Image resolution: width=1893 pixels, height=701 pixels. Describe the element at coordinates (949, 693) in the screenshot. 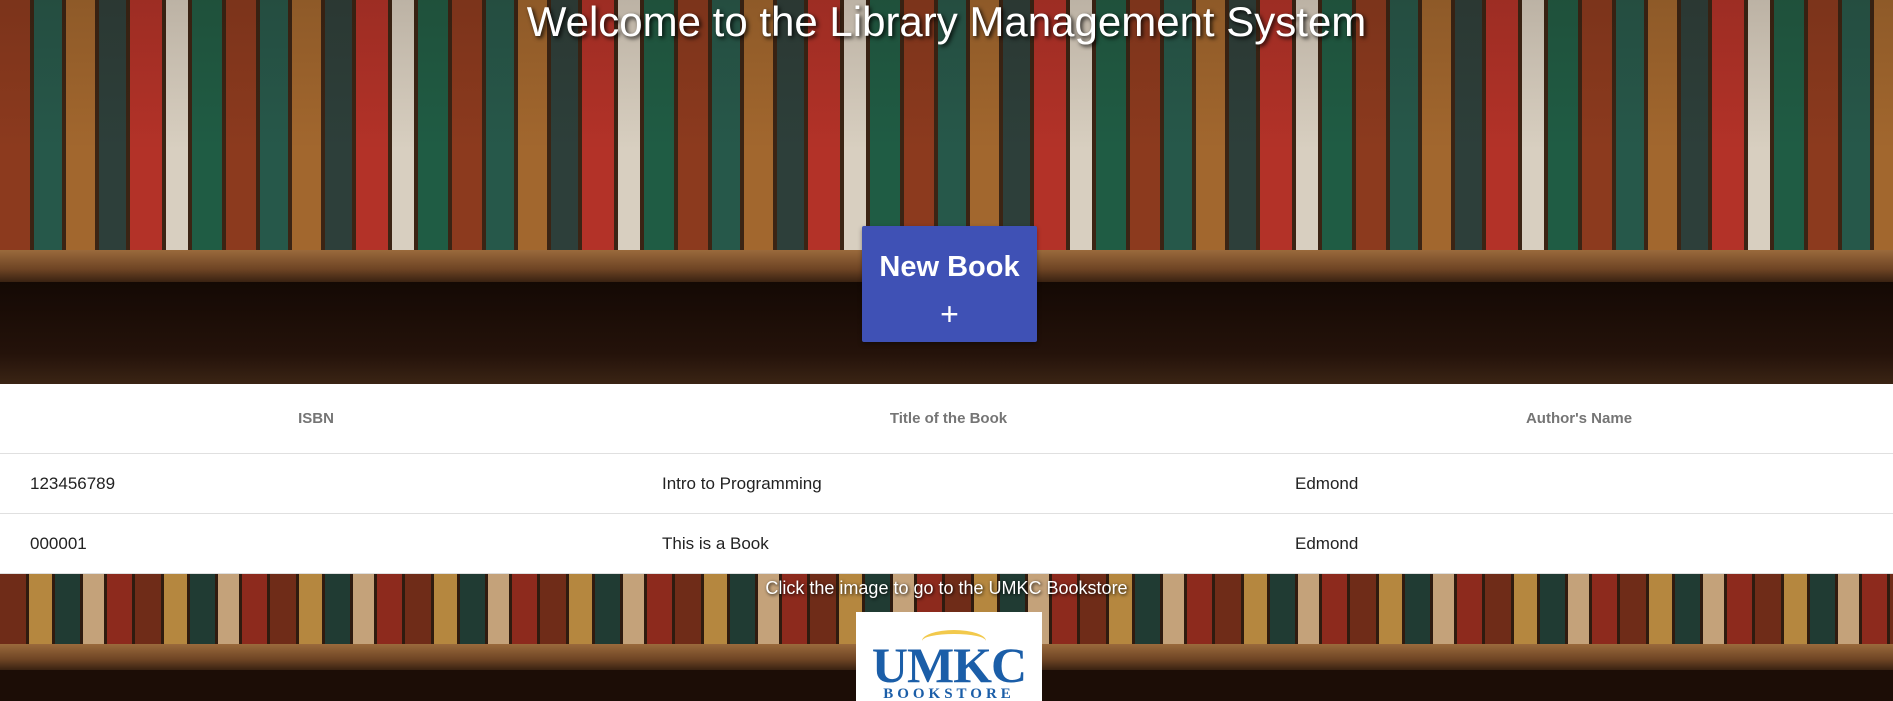

I see `logo-subtext: BOOKSTORE` at that location.